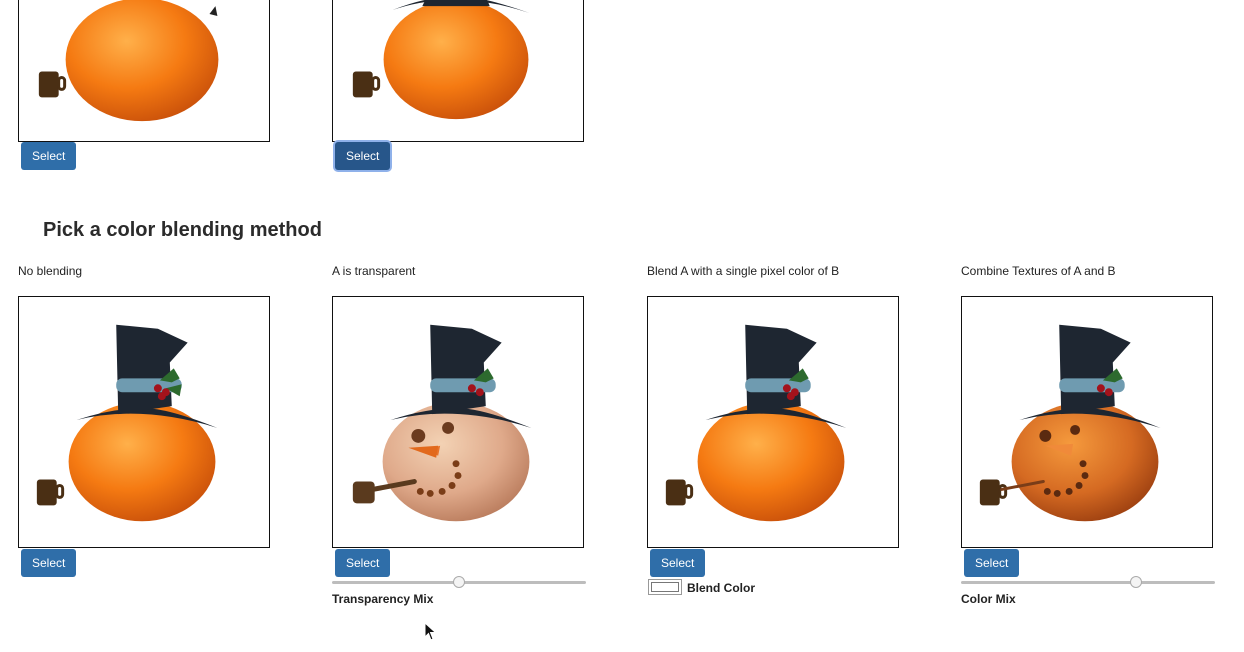 This screenshot has height=652, width=1244. I want to click on section-title: Pick a color blending method, so click(182, 230).